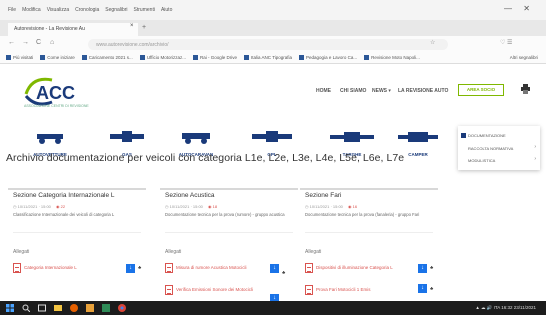  Describe the element at coordinates (38, 42) in the screenshot. I see `reload-icon: C` at that location.